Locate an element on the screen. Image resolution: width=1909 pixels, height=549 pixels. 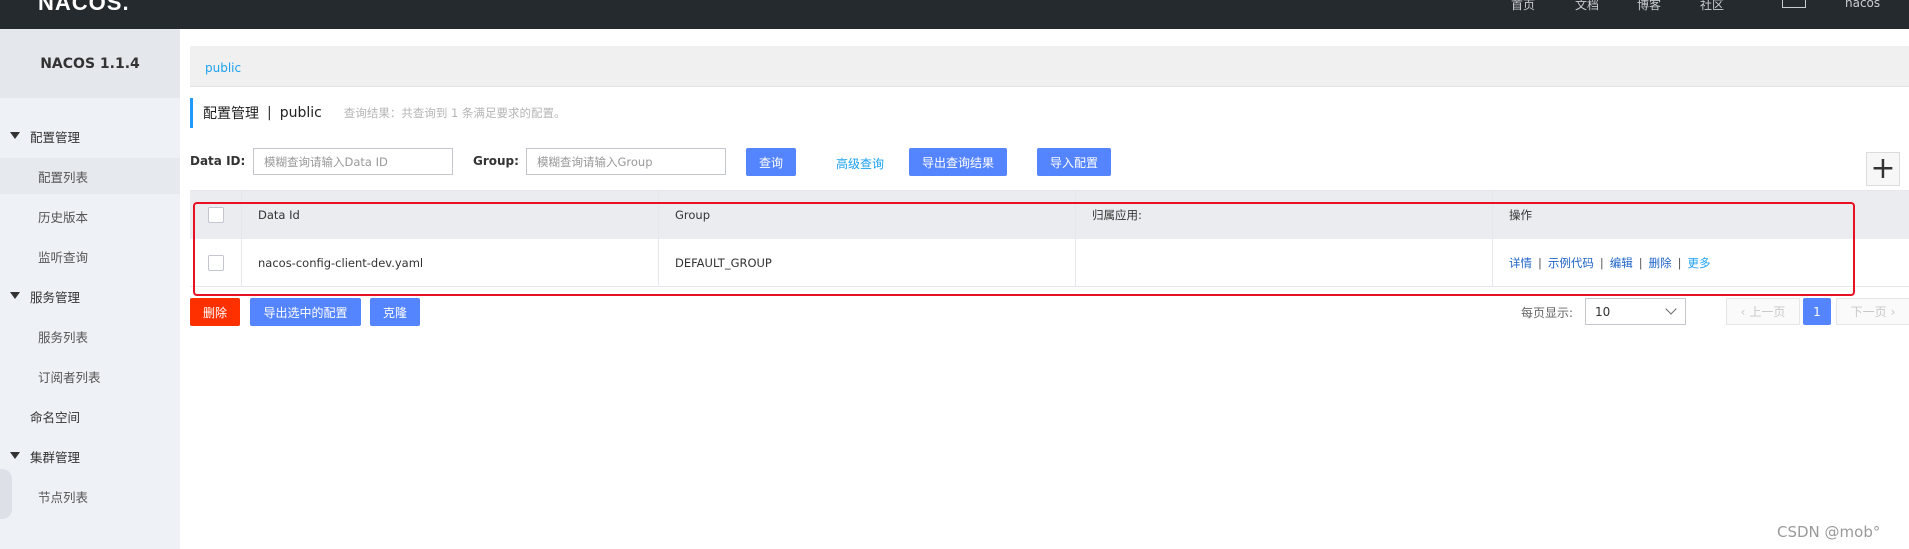
page-title: 配置管理 | public 查询结果：共查询到 1 条满足要求的配置。 is located at coordinates (377, 113).